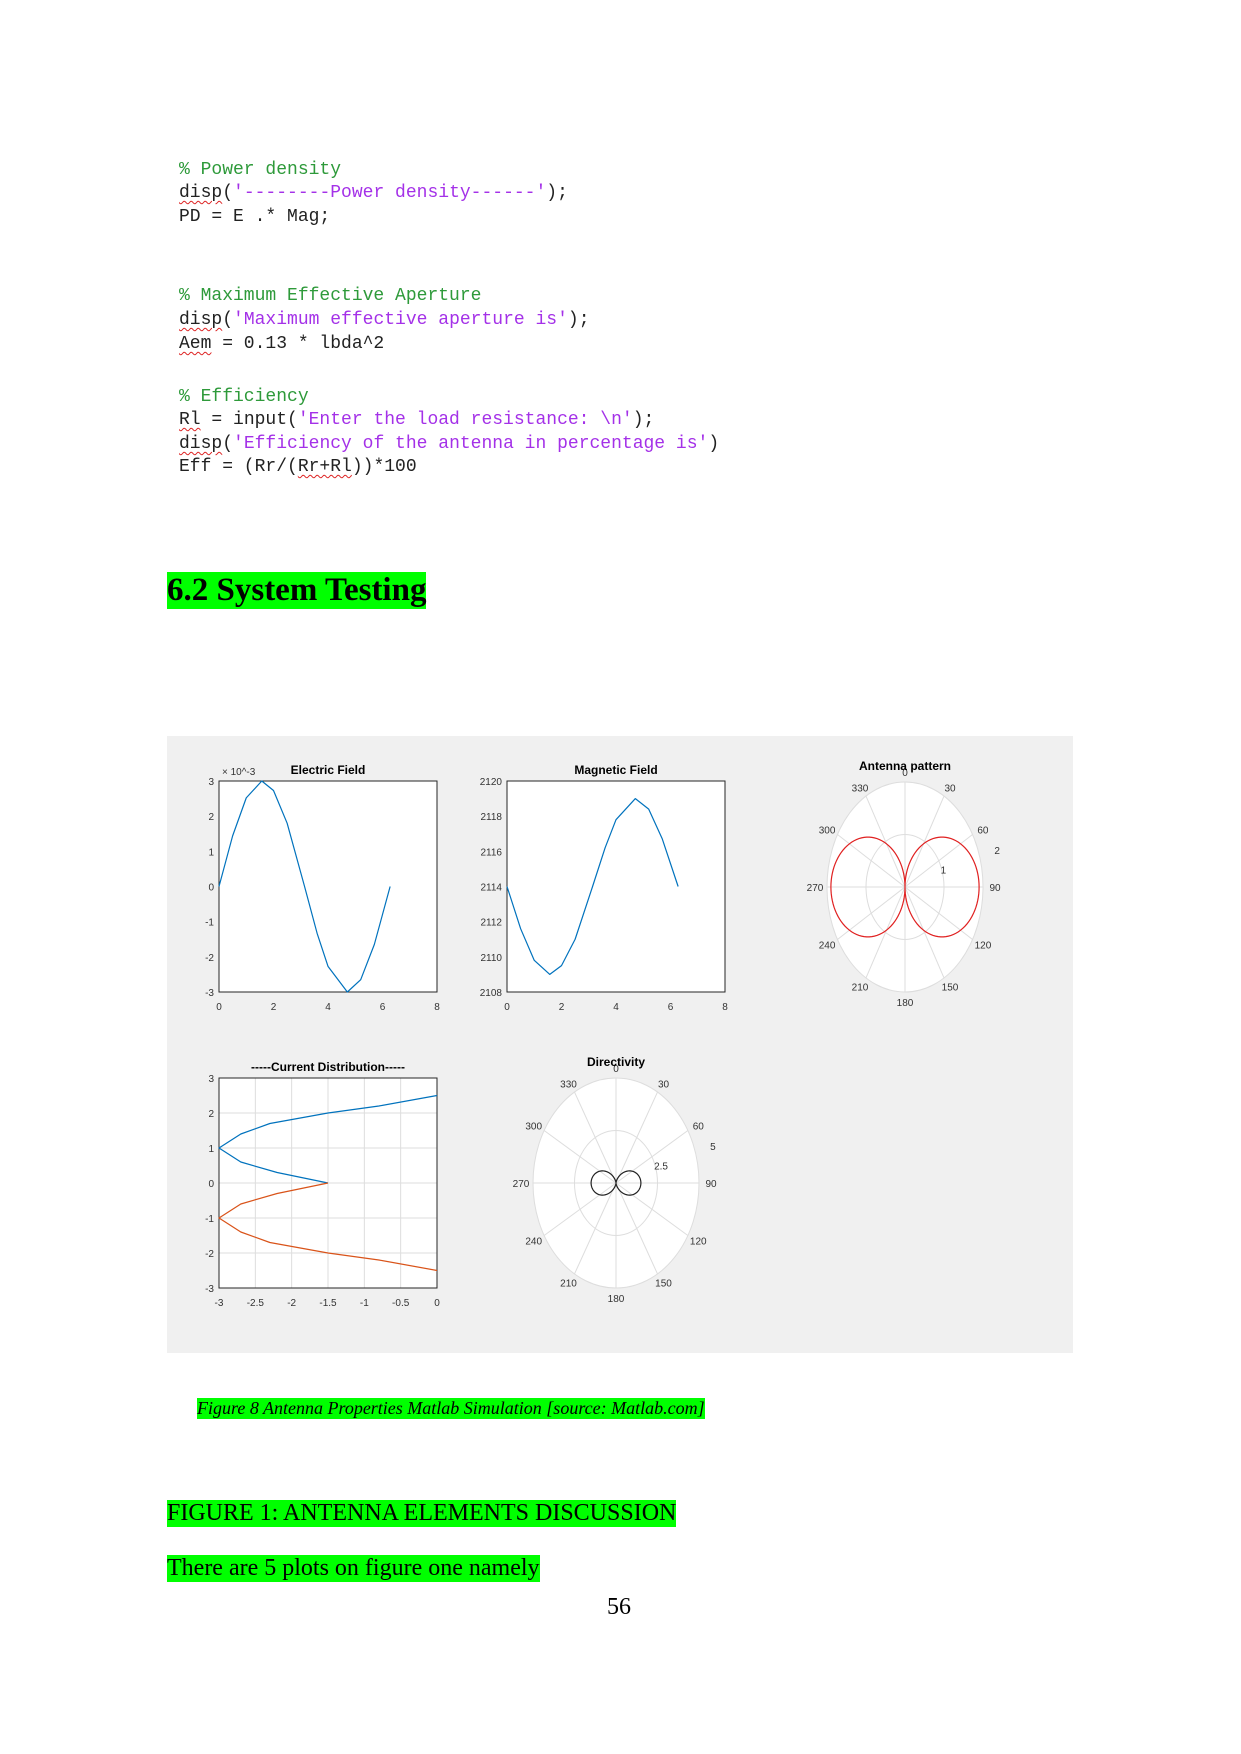 Image resolution: width=1241 pixels, height=1754 pixels. I want to click on x-tick-label: -2, so click(291, 1303).